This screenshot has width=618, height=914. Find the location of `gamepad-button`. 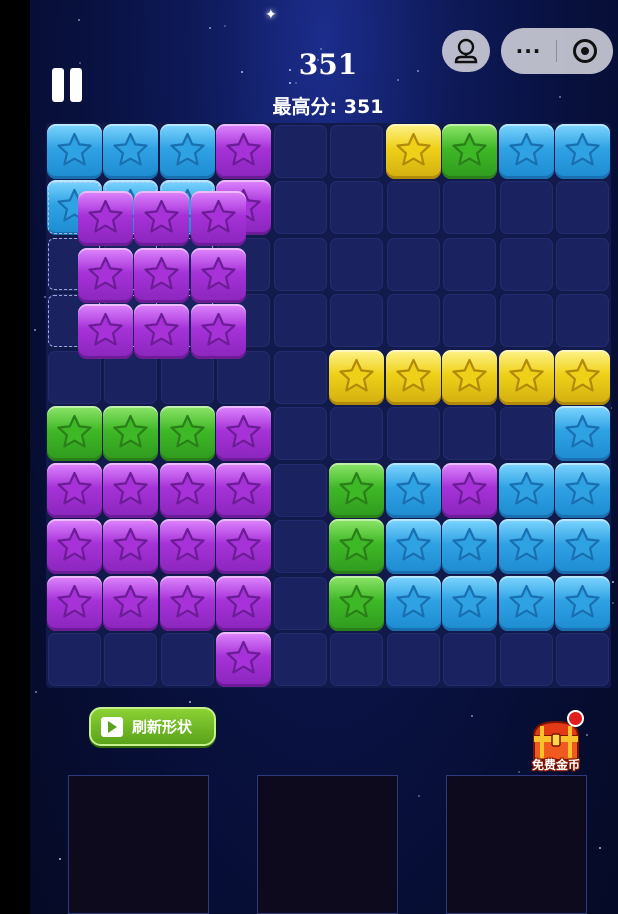

gamepad-button is located at coordinates (466, 51).